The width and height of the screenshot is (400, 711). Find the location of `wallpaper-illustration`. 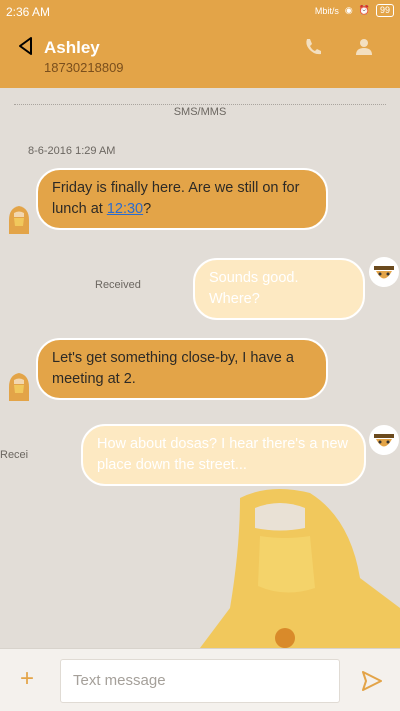

wallpaper-illustration is located at coordinates (300, 568).